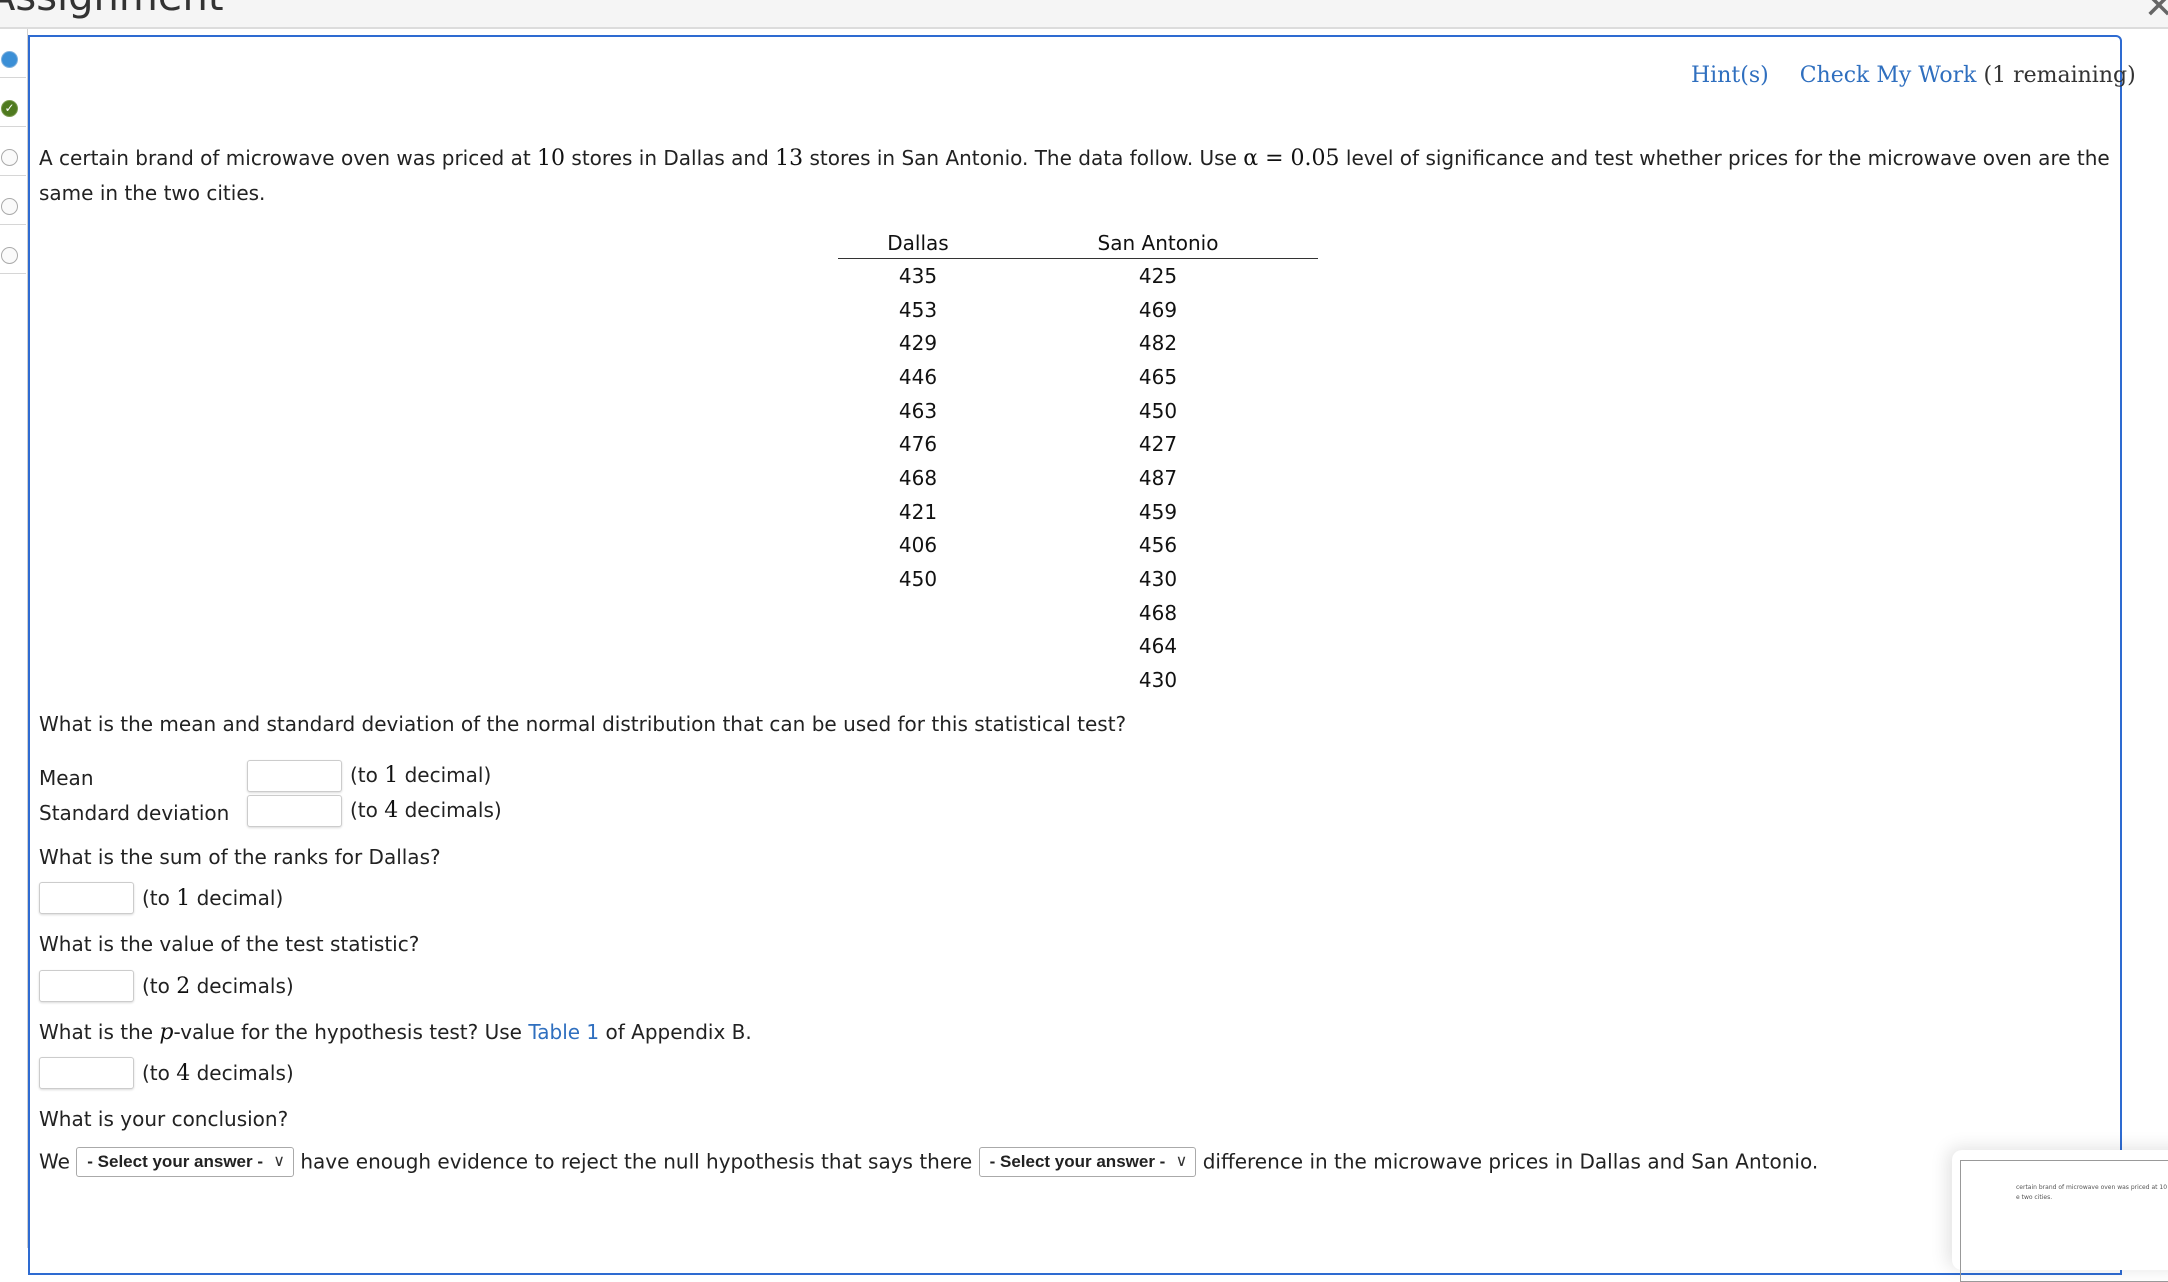  Describe the element at coordinates (1078, 343) in the screenshot. I see `table-row: 429 482` at that location.